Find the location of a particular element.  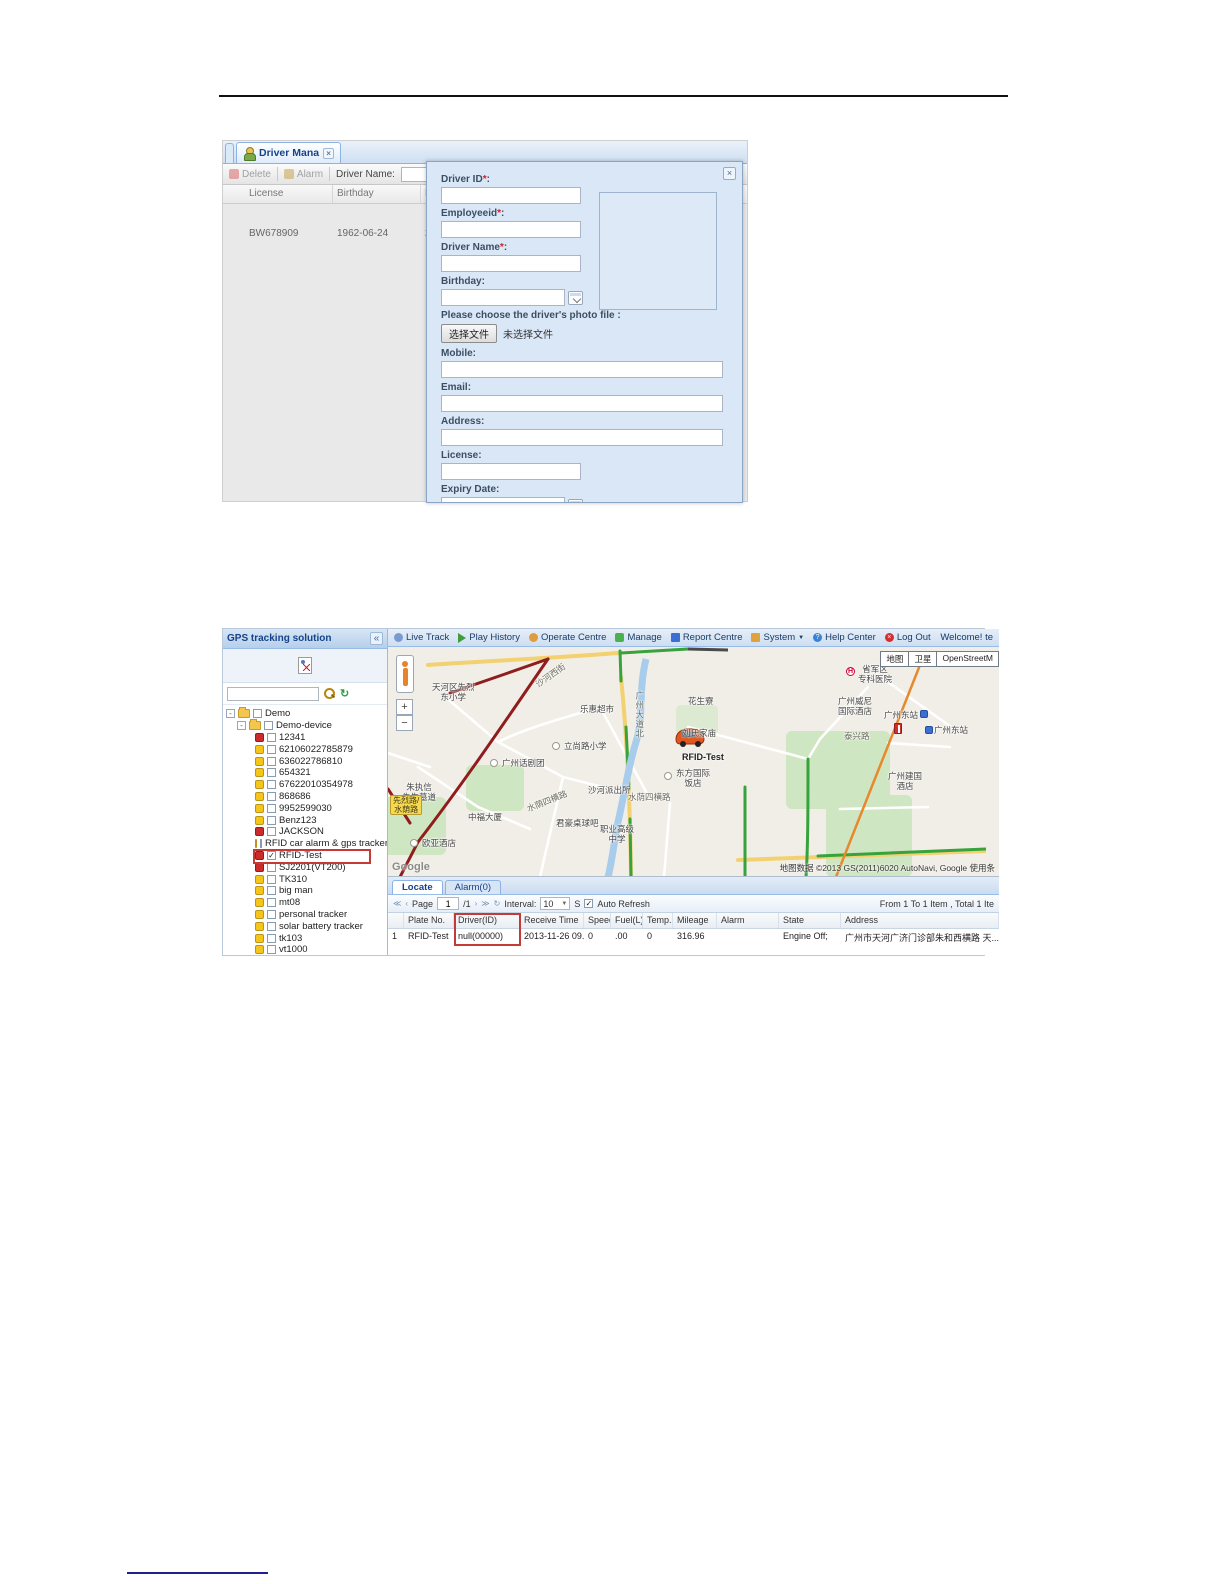

alarm-button: Alarm is located at coordinates (303, 174).